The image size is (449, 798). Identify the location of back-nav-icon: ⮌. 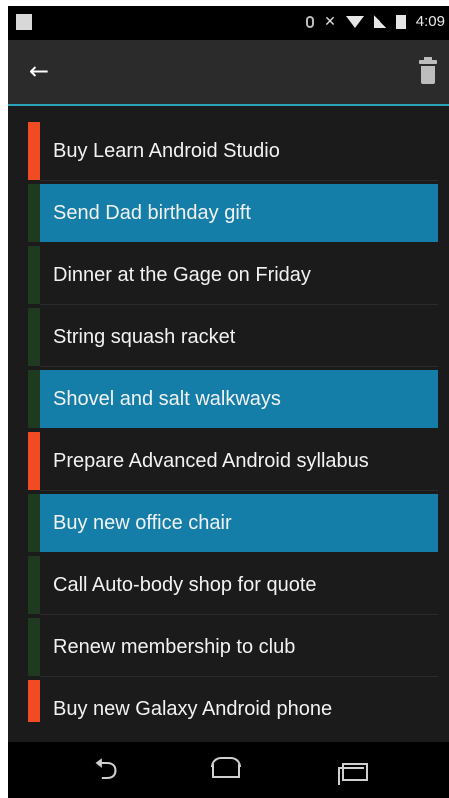
(106, 770).